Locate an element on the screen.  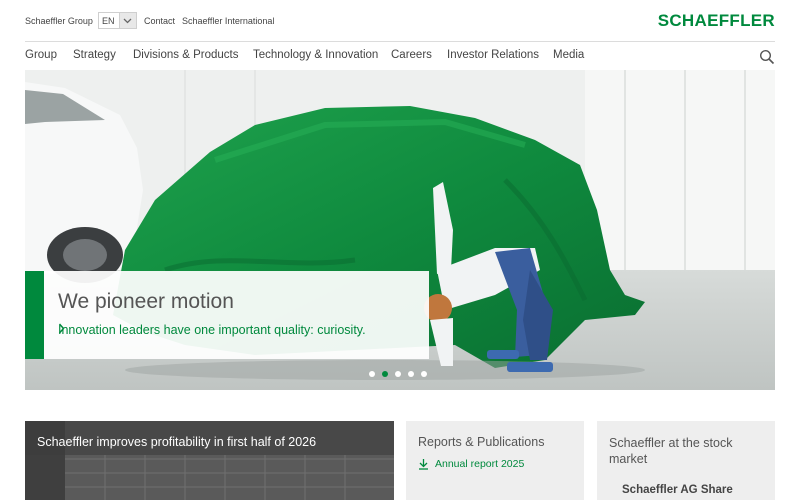
nav-item-media: Media is located at coordinates (568, 55).